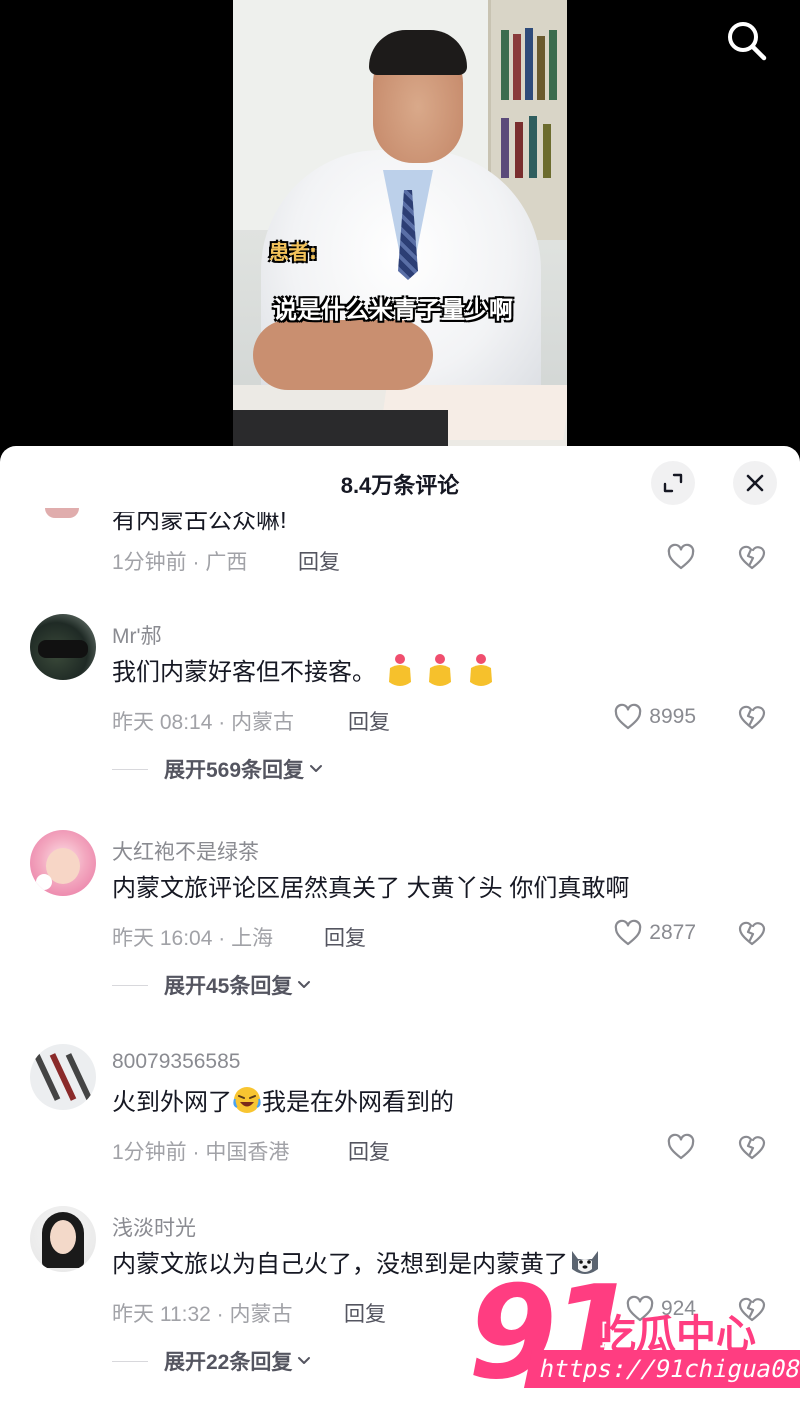 Image resolution: width=800 pixels, height=1414 pixels. What do you see at coordinates (185, 851) in the screenshot?
I see `comment-username: 大红袍不是绿茶` at bounding box center [185, 851].